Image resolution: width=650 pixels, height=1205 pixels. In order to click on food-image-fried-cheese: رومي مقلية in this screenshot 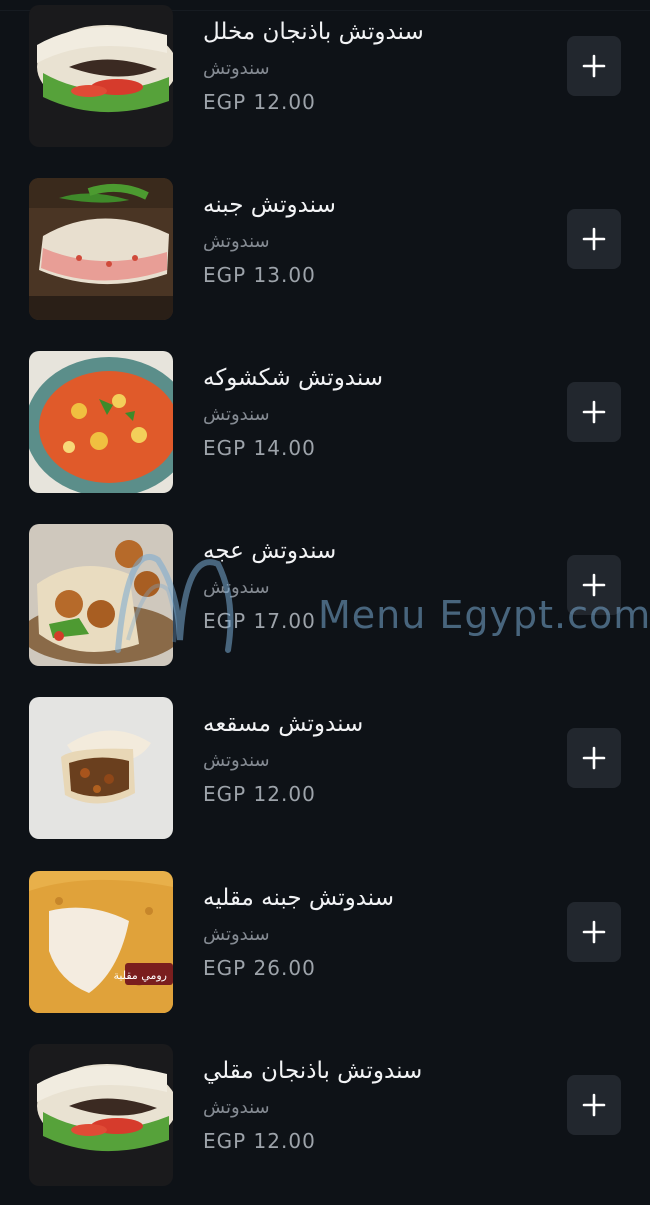, I will do `click(101, 942)`.